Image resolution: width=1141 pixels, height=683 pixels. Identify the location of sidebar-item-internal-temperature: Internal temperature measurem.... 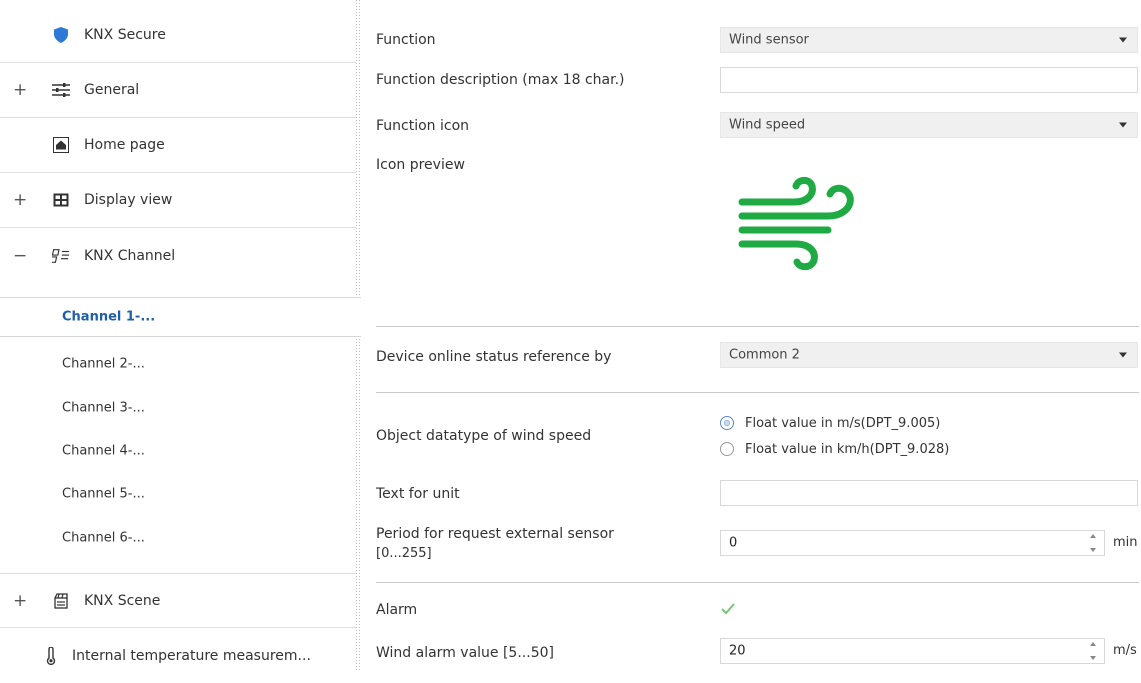
(178, 655).